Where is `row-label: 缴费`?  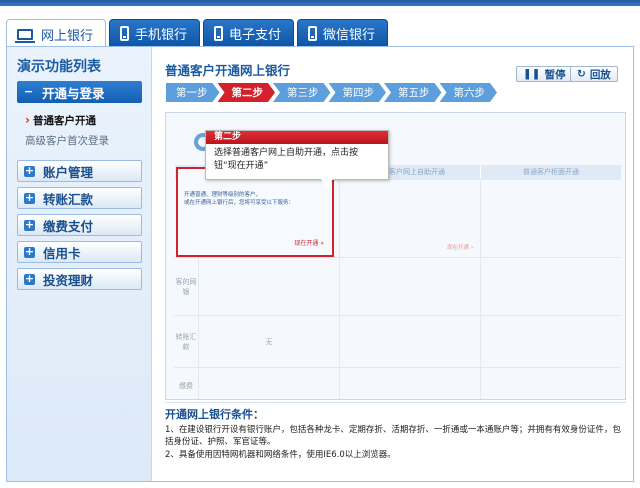
row-label: 缴费 is located at coordinates (186, 385).